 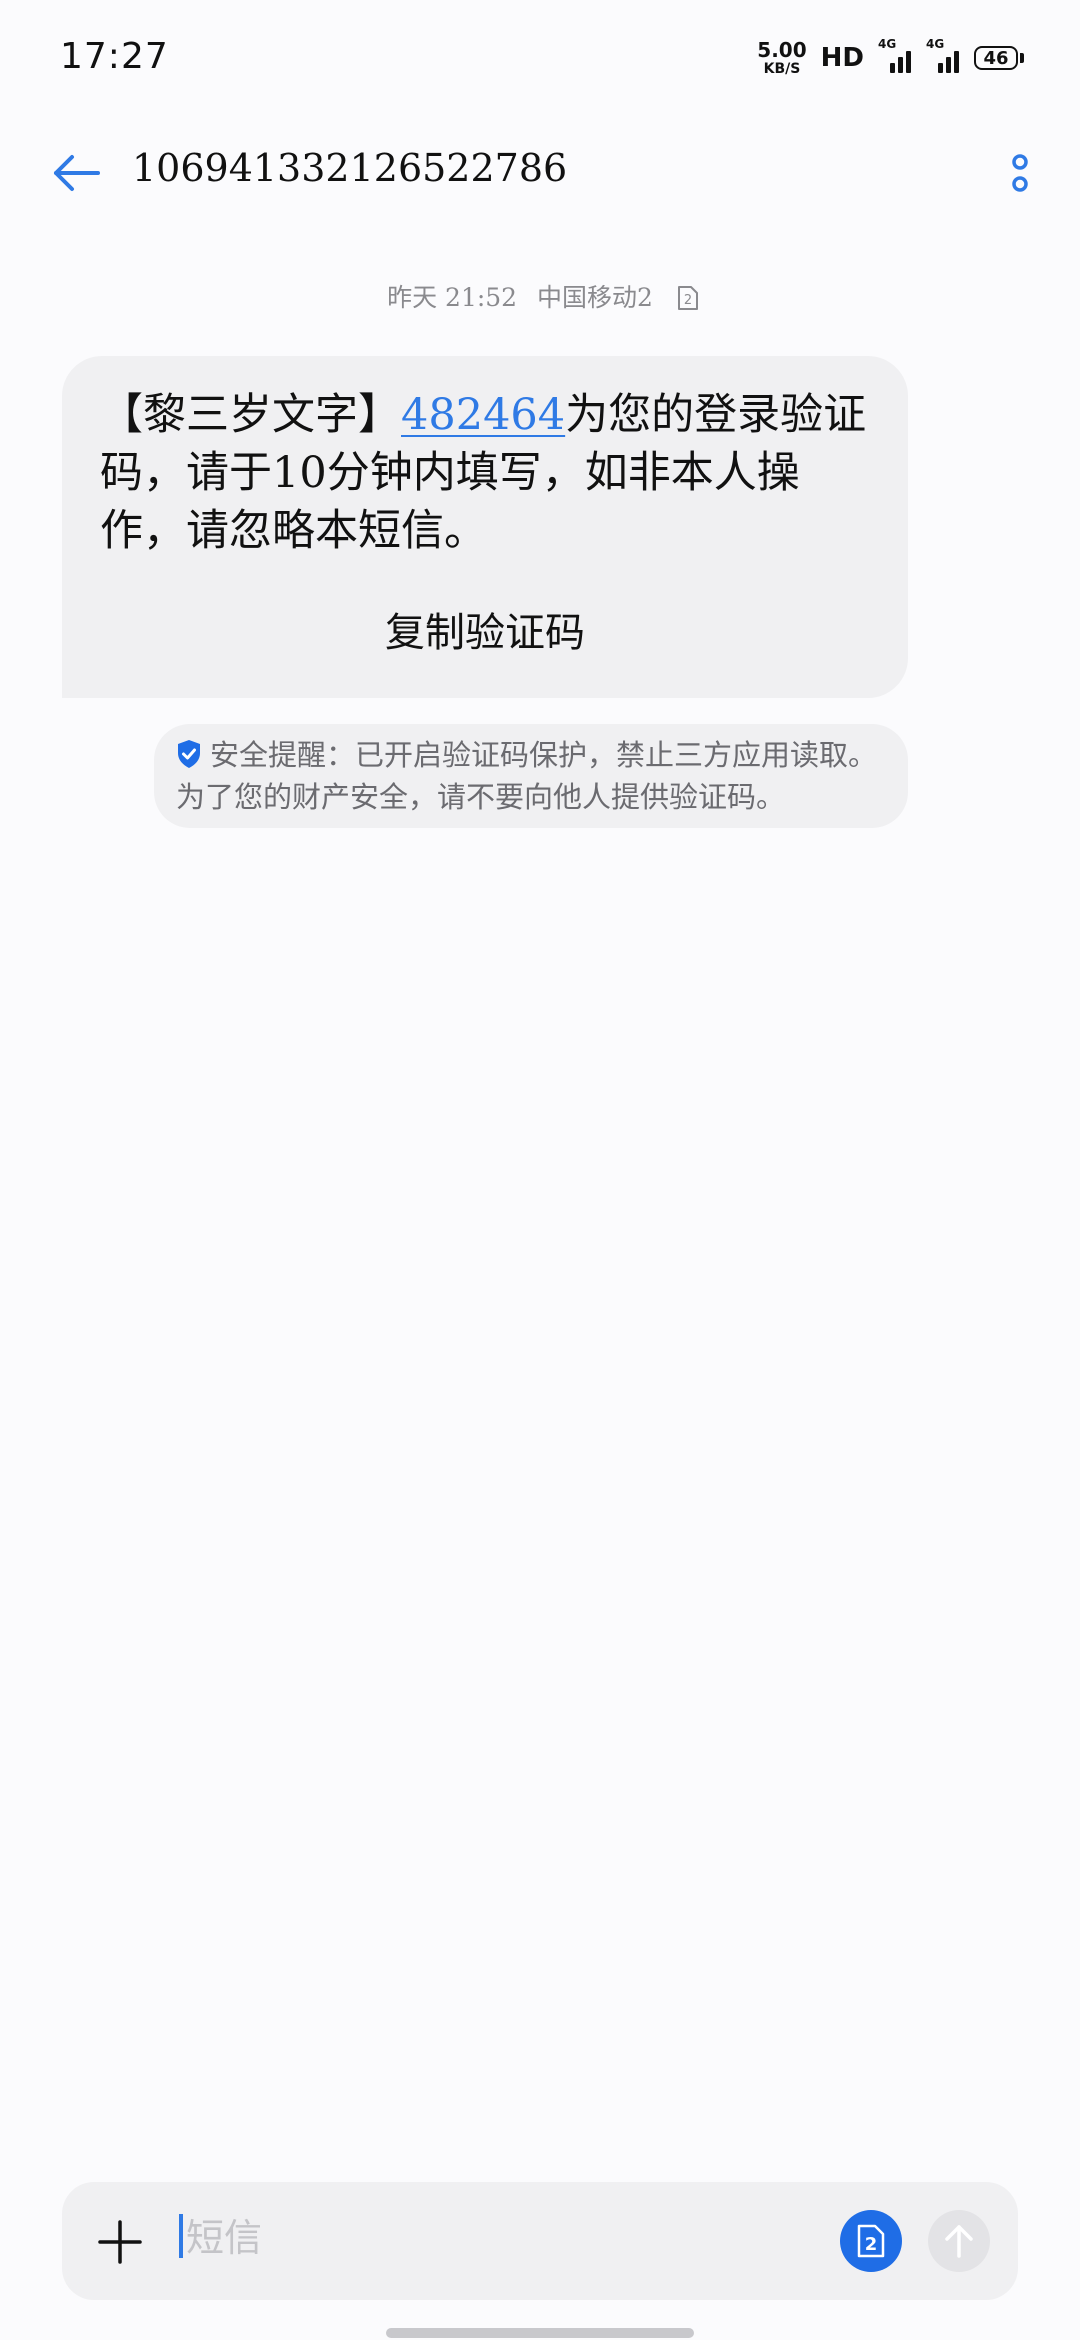 What do you see at coordinates (595, 297) in the screenshot?
I see `message-carrier: 中国移动2` at bounding box center [595, 297].